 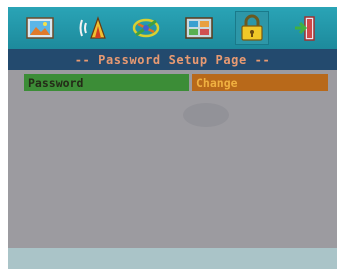 I want to click on setting-value: Change, so click(x=260, y=82).